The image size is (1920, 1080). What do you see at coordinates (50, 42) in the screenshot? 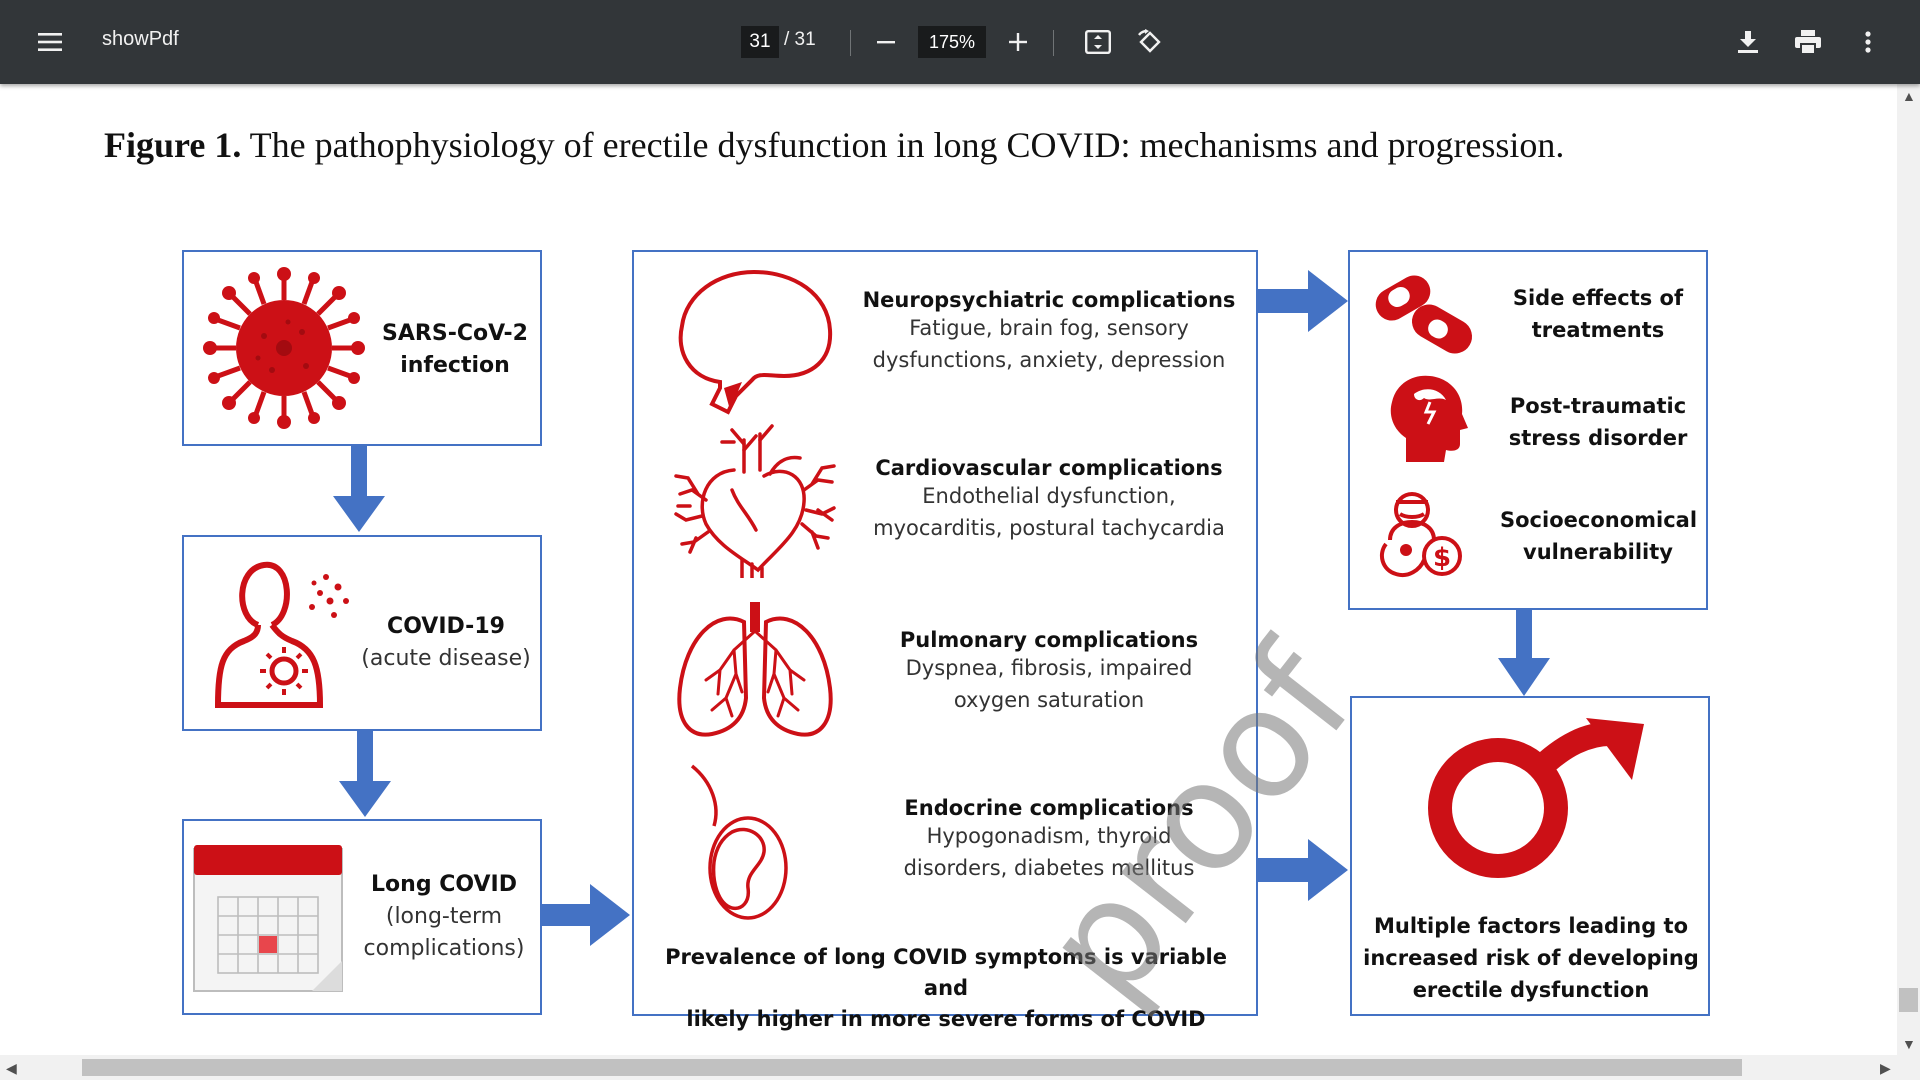
I see `menu-icon` at bounding box center [50, 42].